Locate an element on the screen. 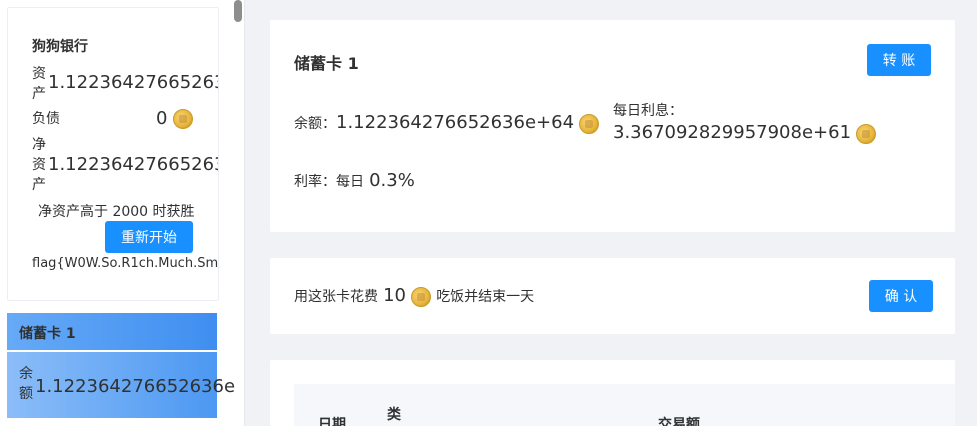 This screenshot has width=977, height=426. column-header-amount: 交易额 is located at coordinates (679, 421).